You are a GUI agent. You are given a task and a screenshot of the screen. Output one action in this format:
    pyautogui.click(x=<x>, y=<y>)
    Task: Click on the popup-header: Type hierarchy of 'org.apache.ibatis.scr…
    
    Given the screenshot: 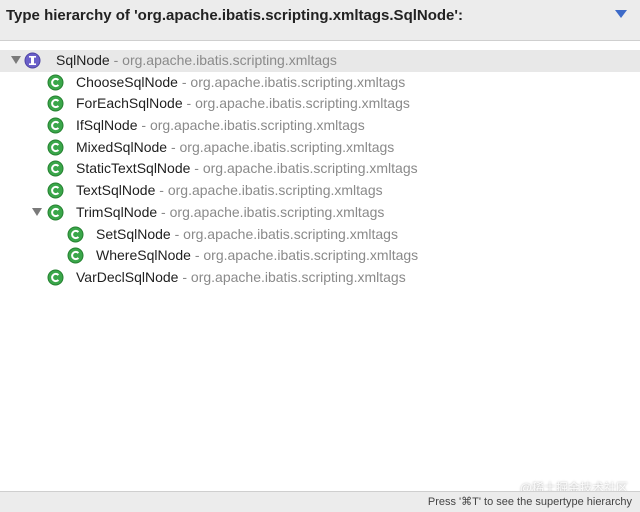 What is the action you would take?
    pyautogui.click(x=320, y=20)
    